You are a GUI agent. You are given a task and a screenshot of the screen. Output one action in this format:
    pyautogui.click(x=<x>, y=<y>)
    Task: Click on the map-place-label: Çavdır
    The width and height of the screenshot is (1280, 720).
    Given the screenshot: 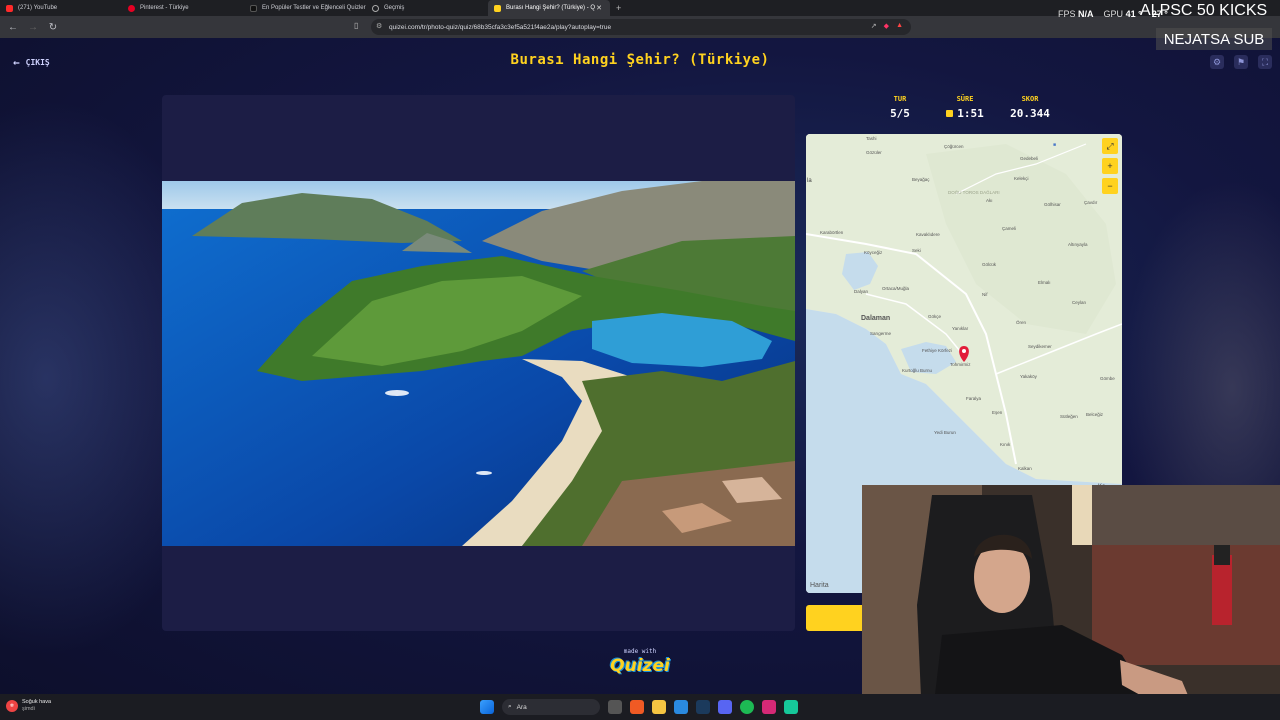 What is the action you would take?
    pyautogui.click(x=1091, y=202)
    